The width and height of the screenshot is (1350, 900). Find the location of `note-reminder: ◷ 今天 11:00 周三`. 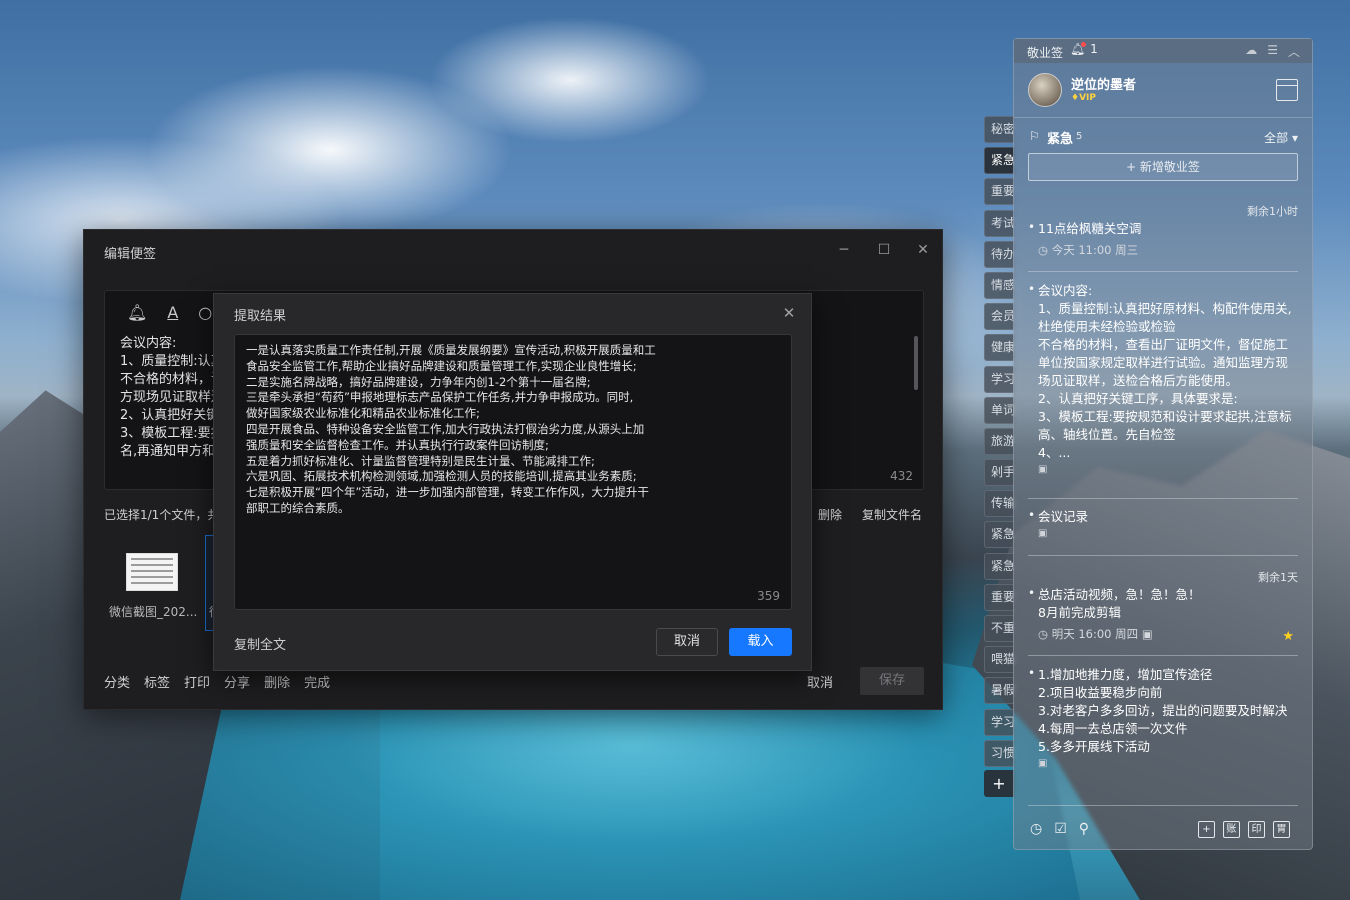

note-reminder: ◷ 今天 11:00 周三 is located at coordinates (1088, 250).